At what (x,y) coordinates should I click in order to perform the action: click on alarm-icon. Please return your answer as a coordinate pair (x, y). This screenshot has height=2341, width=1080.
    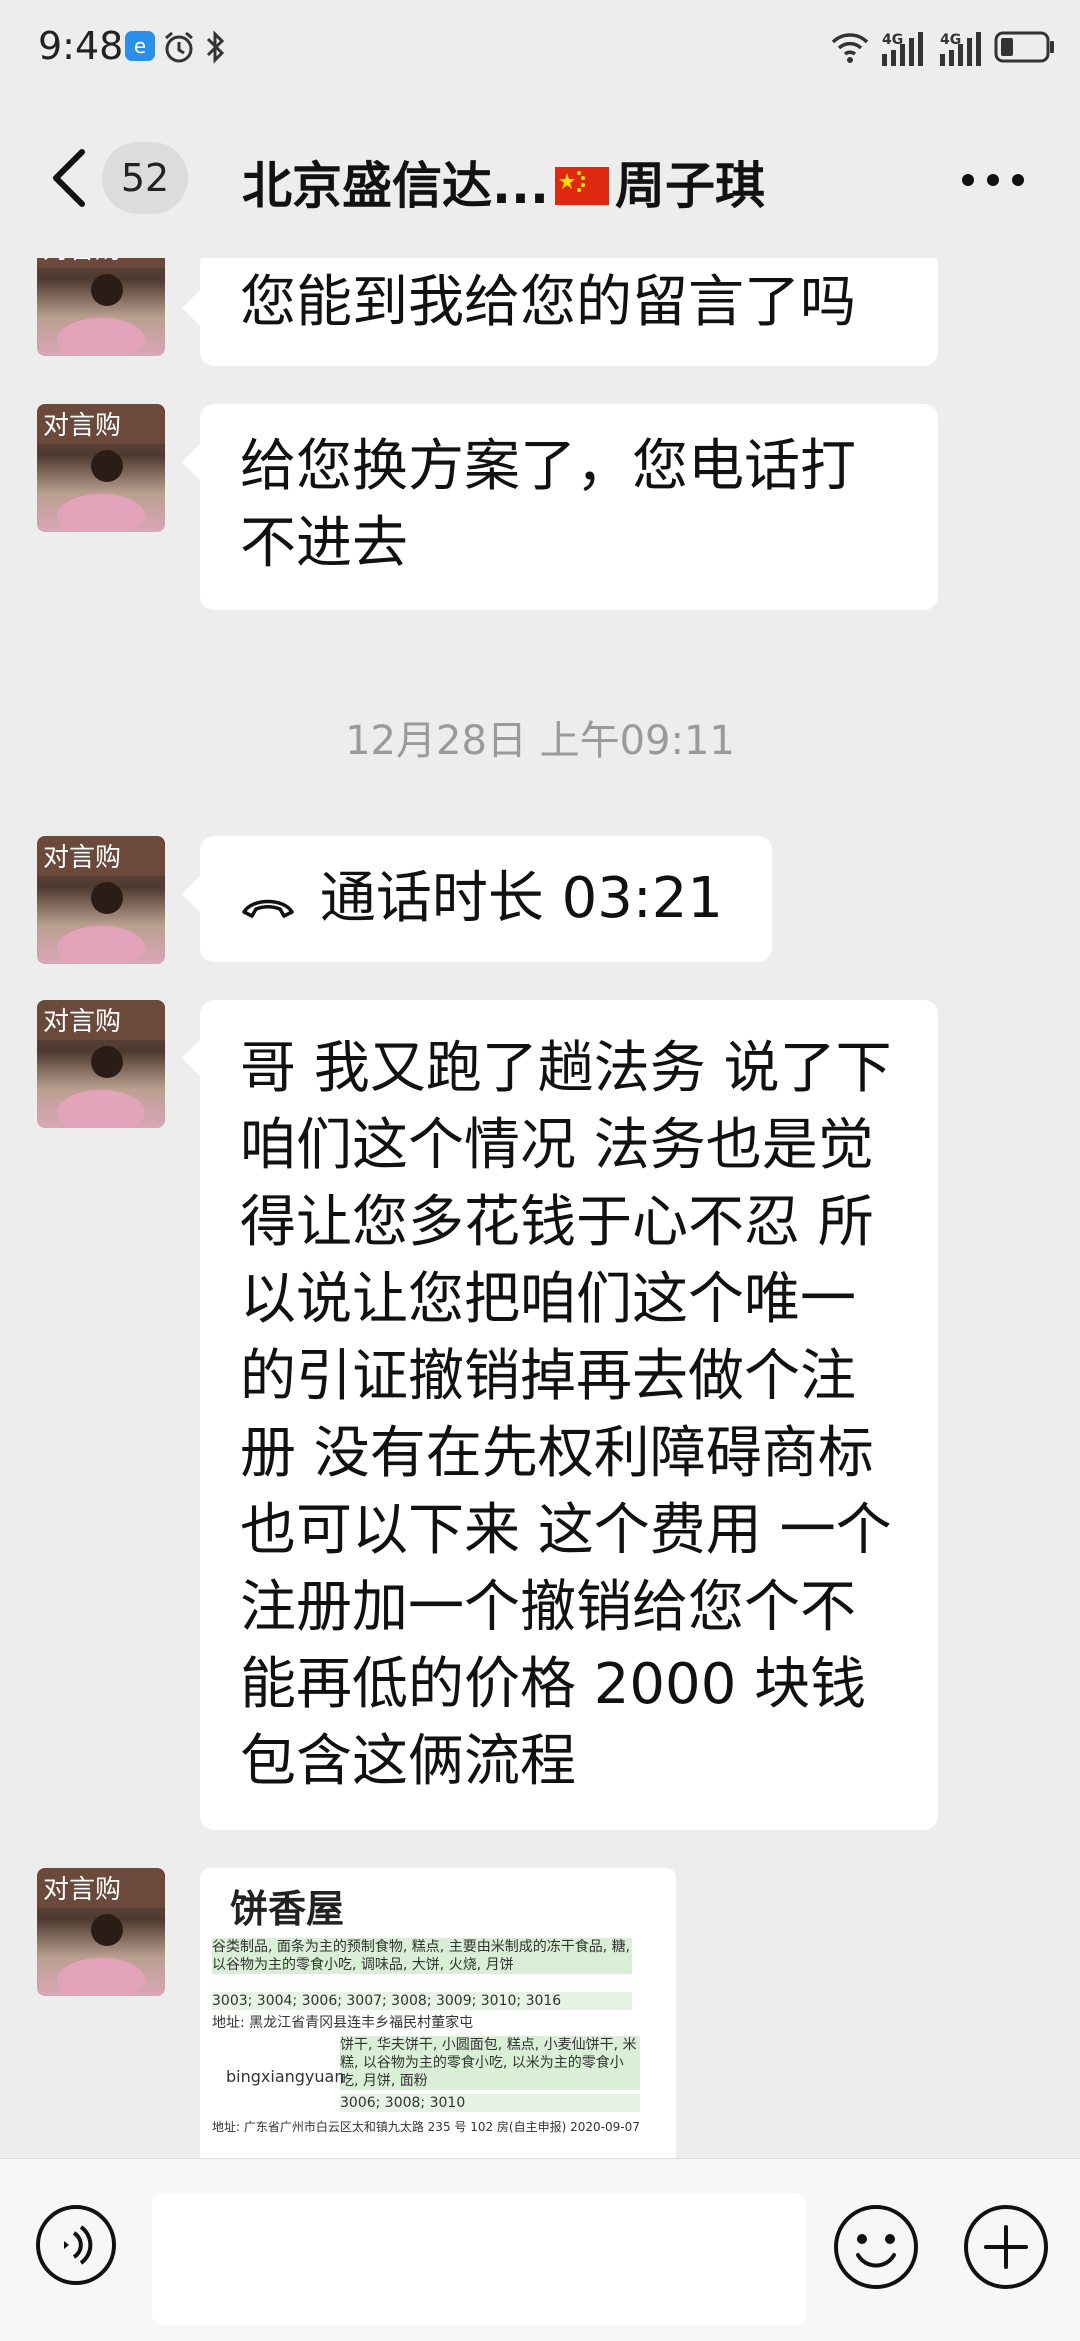
    Looking at the image, I should click on (179, 49).